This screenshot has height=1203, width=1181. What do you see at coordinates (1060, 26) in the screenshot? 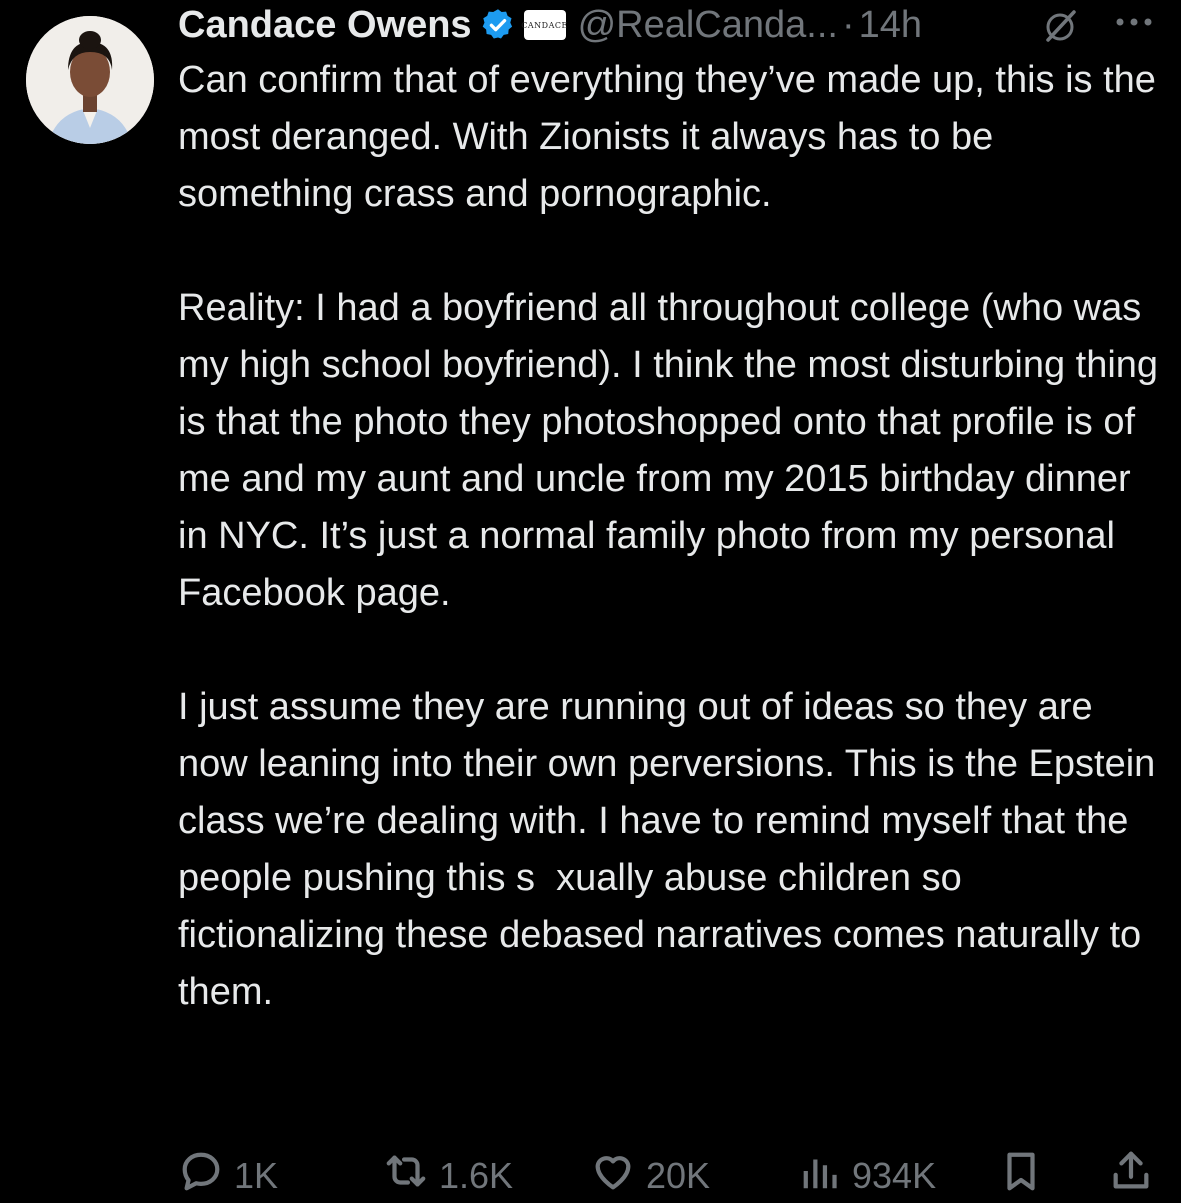
I see `grok-icon` at bounding box center [1060, 26].